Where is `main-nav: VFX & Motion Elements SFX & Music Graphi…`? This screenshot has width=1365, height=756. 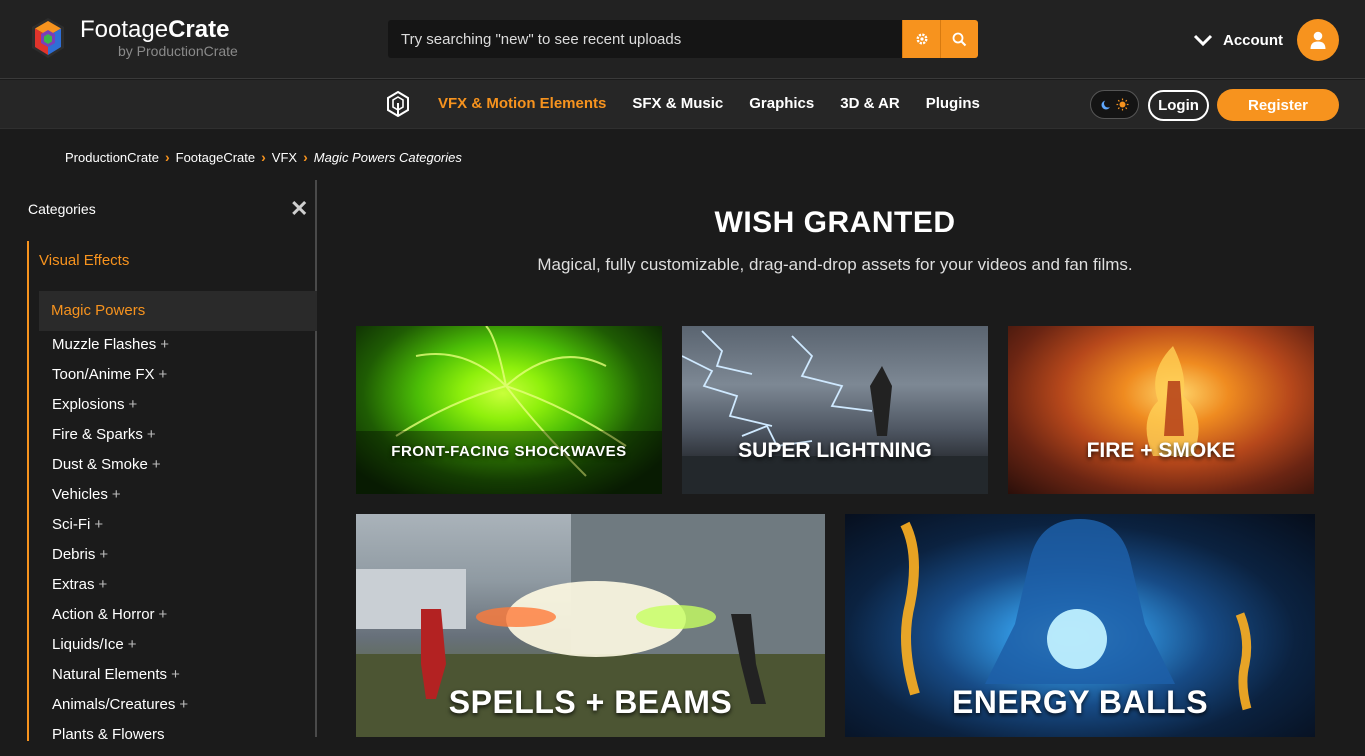
main-nav: VFX & Motion Elements SFX & Music Graphi… is located at coordinates (682, 104).